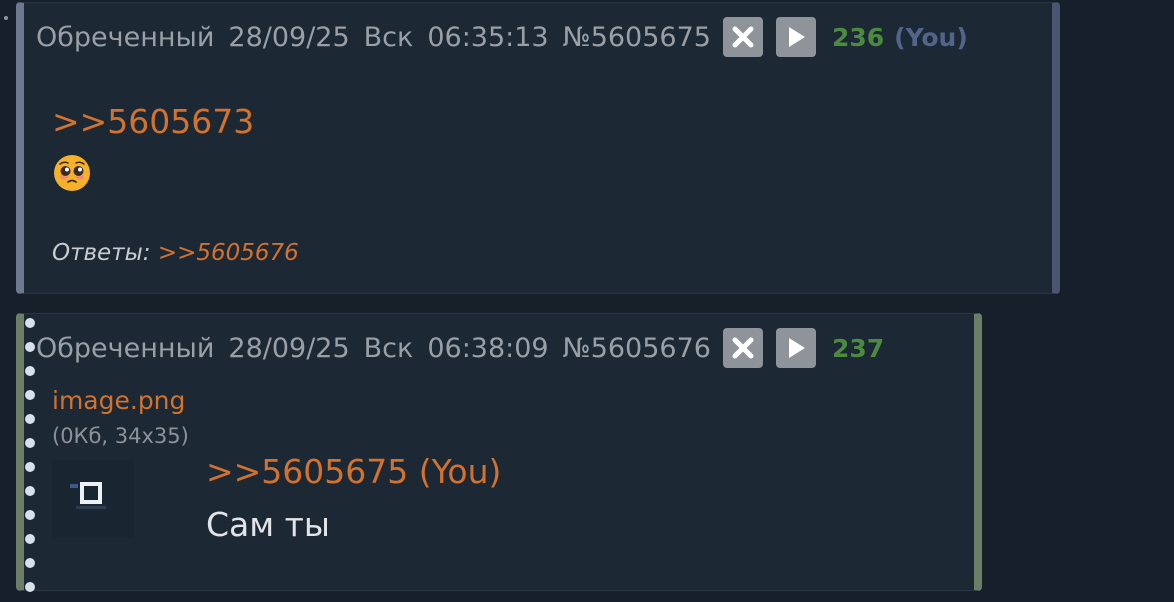  Describe the element at coordinates (858, 348) in the screenshot. I see `post-index: 237` at that location.